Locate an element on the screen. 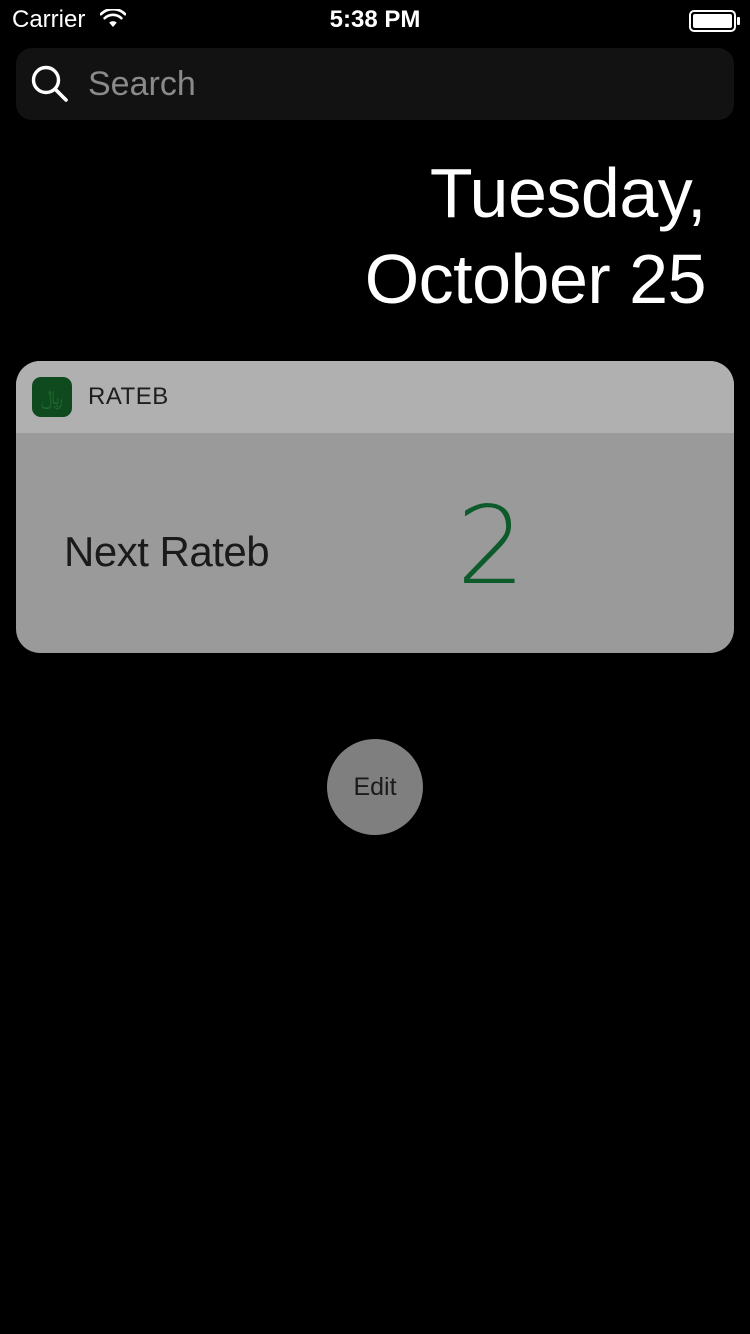 The height and width of the screenshot is (1334, 750). date-weekday: Tuesday, is located at coordinates (568, 193).